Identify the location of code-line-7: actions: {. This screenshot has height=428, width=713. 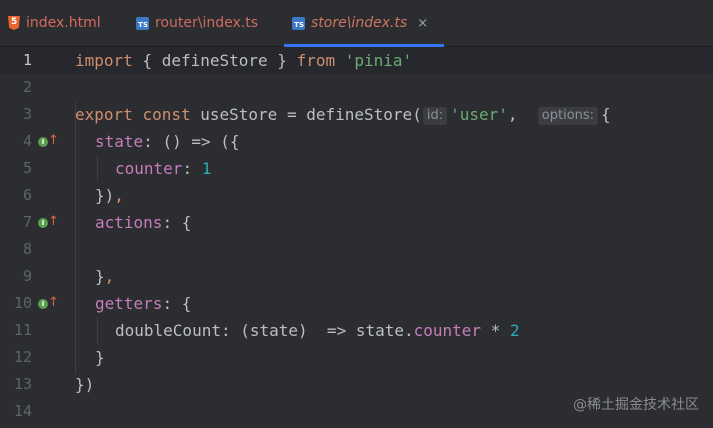
(143, 222).